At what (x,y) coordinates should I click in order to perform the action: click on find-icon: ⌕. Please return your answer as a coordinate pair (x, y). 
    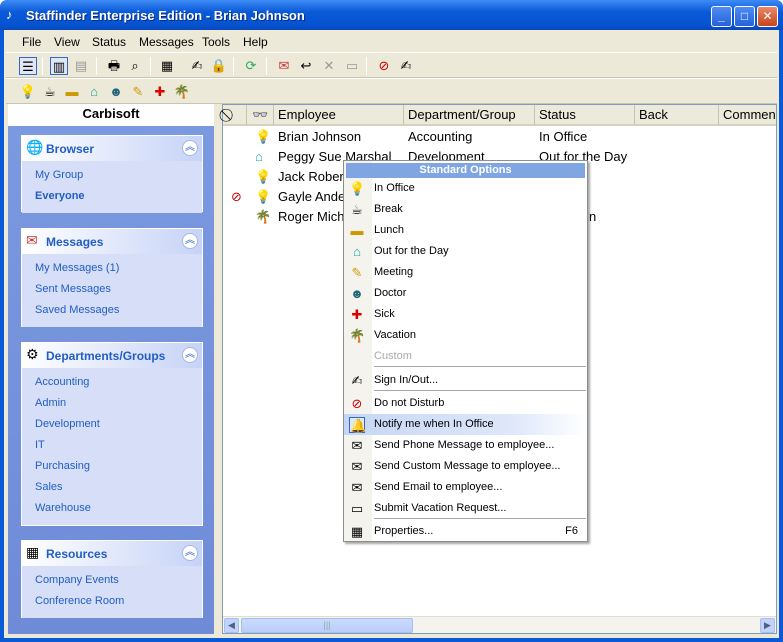
    Looking at the image, I should click on (135, 66).